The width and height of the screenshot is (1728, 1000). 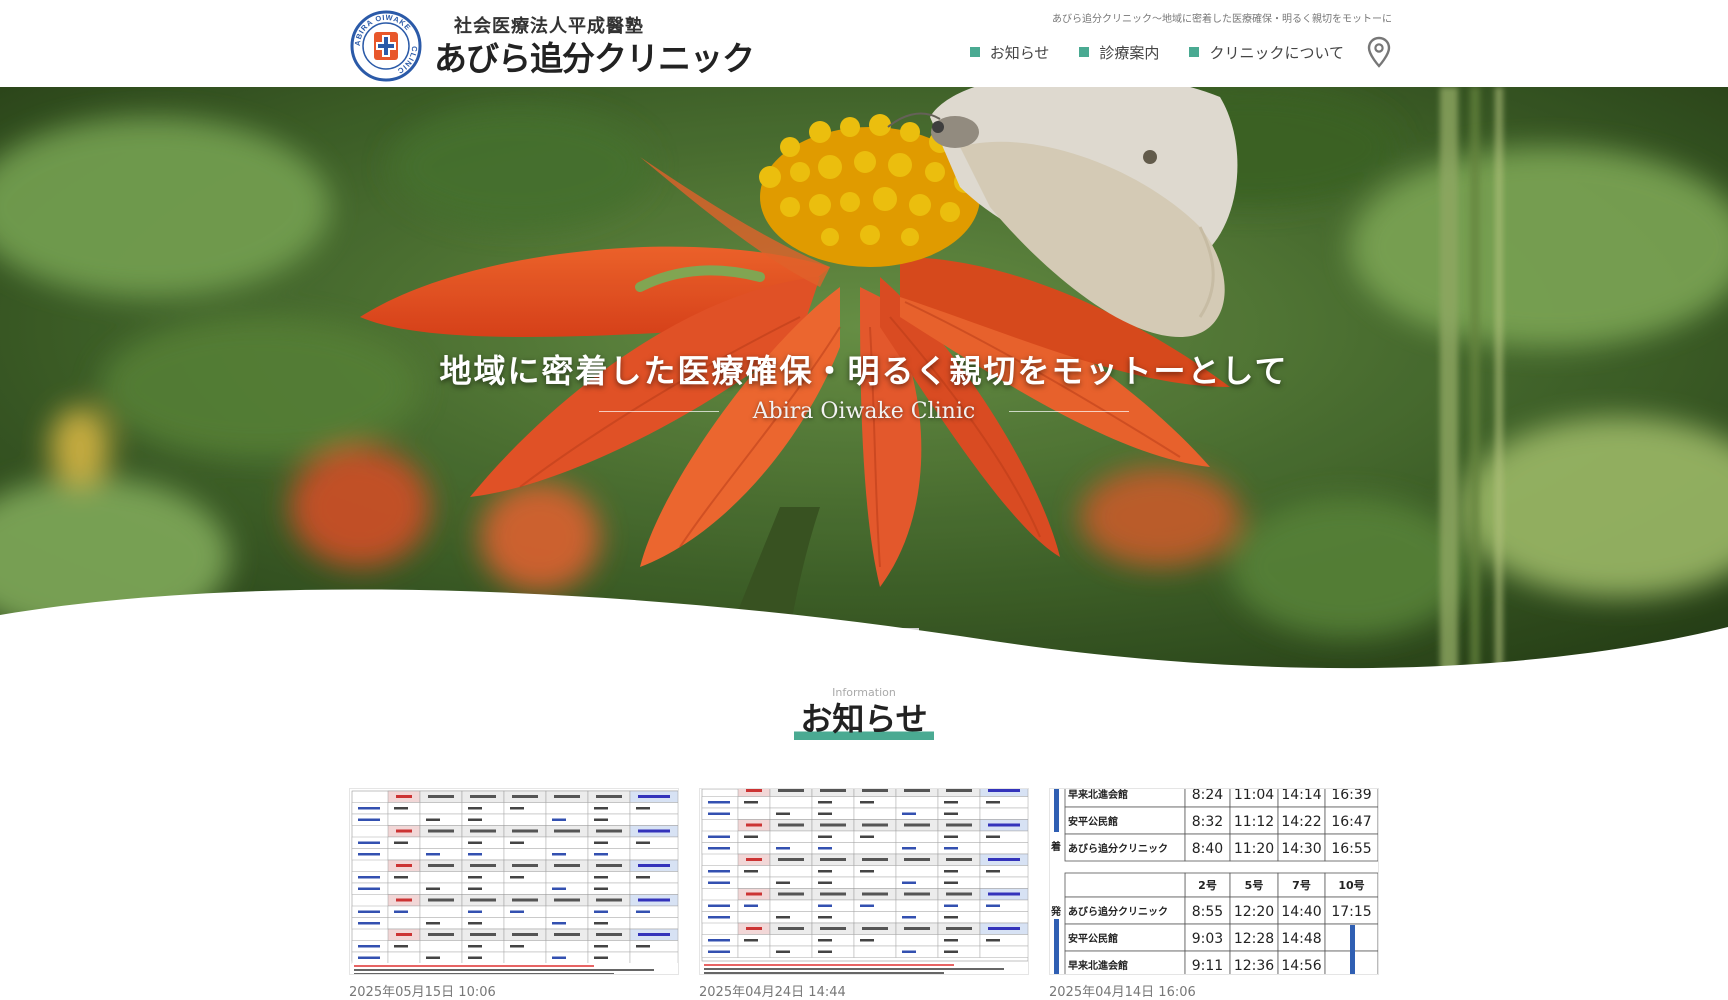 I want to click on news-card: 2025年04月24日 14:44, so click(x=864, y=894).